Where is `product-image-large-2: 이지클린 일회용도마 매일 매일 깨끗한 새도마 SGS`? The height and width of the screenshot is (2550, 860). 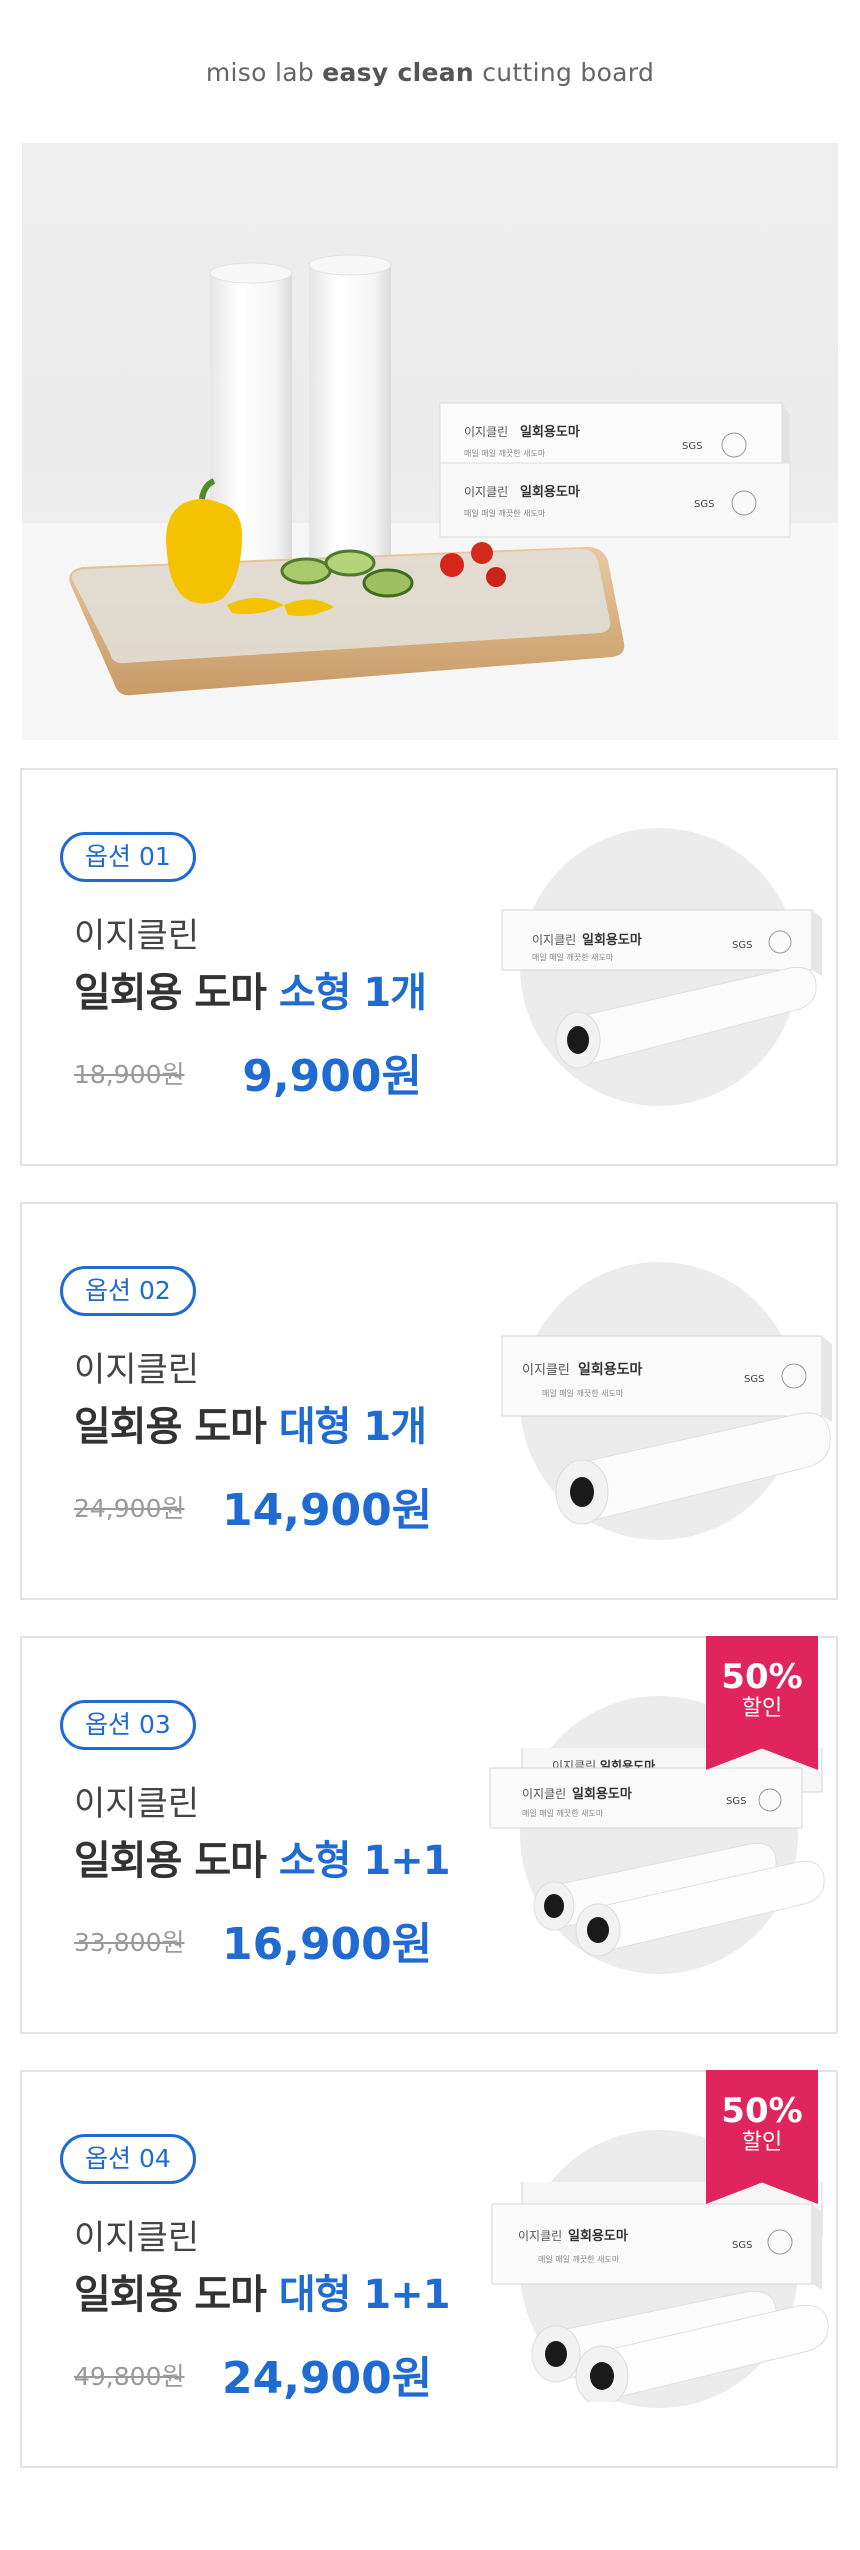 product-image-large-2: 이지클린 일회용도마 매일 매일 깨끗한 새도마 SGS is located at coordinates (660, 2292).